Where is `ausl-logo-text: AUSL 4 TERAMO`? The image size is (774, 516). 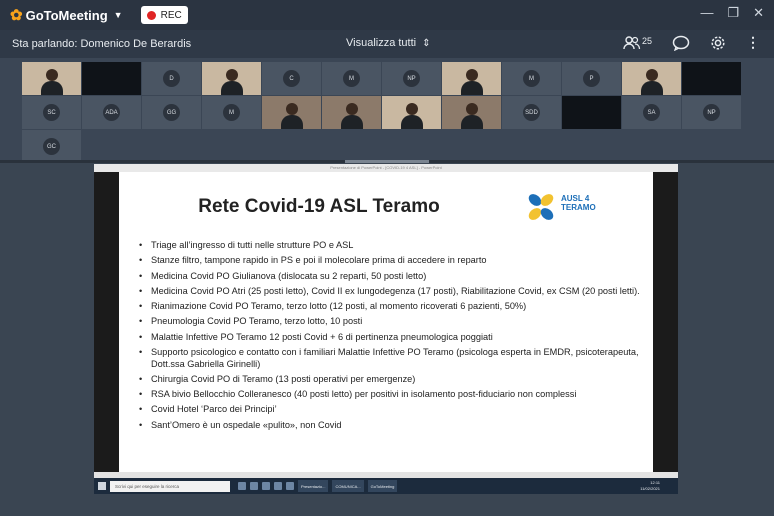 ausl-logo-text: AUSL 4 TERAMO is located at coordinates (578, 203).